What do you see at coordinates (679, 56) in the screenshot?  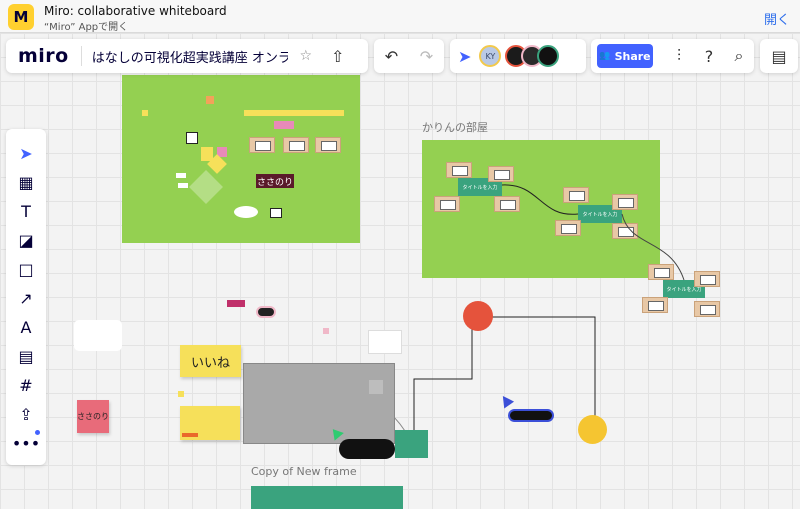 I see `settings-sliders-icon: ⫶` at bounding box center [679, 56].